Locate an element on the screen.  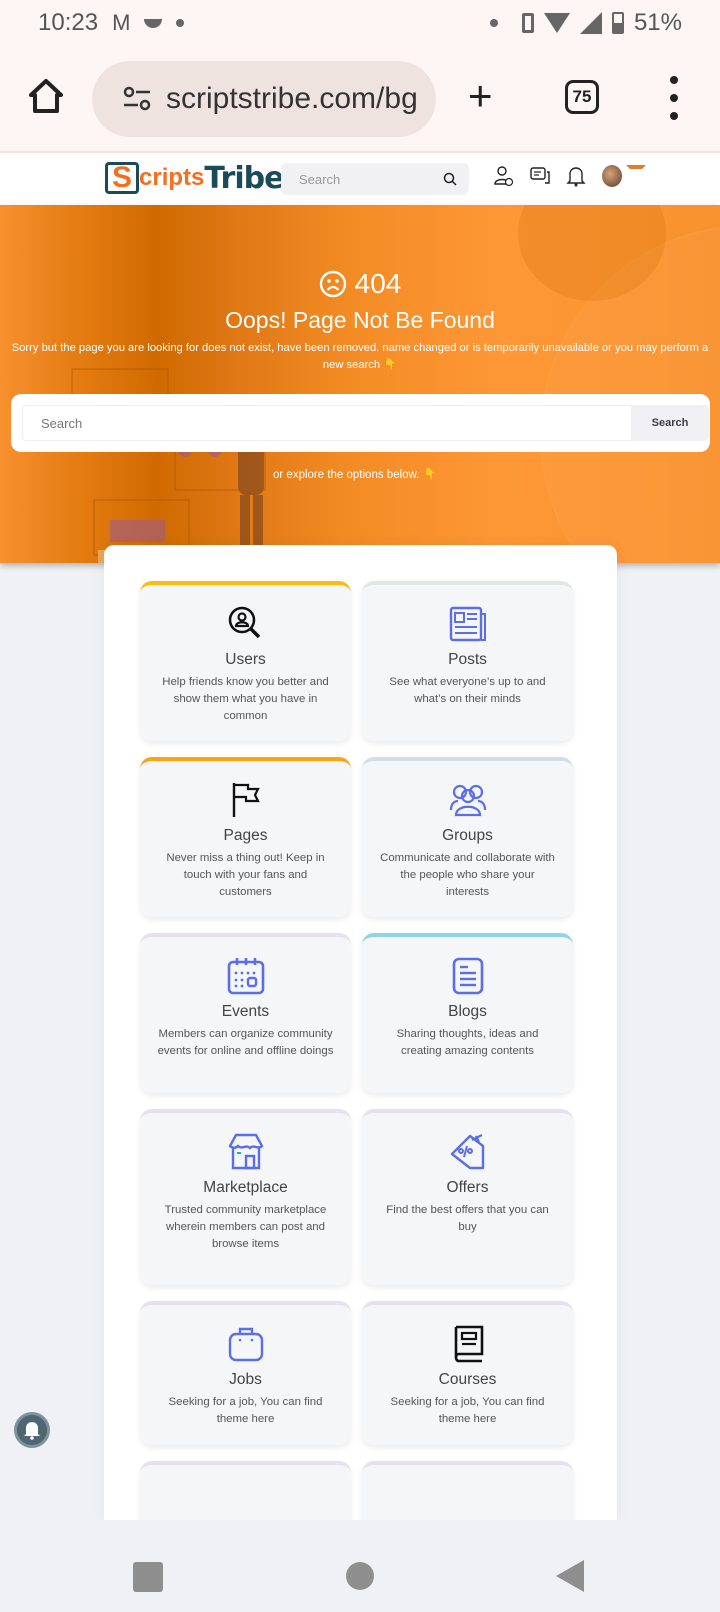
store-icon is located at coordinates (246, 1152).